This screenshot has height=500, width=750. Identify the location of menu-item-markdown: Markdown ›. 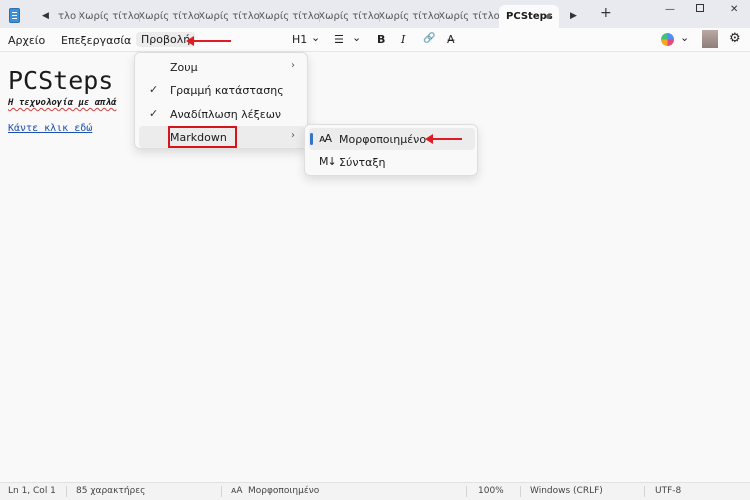
(222, 137).